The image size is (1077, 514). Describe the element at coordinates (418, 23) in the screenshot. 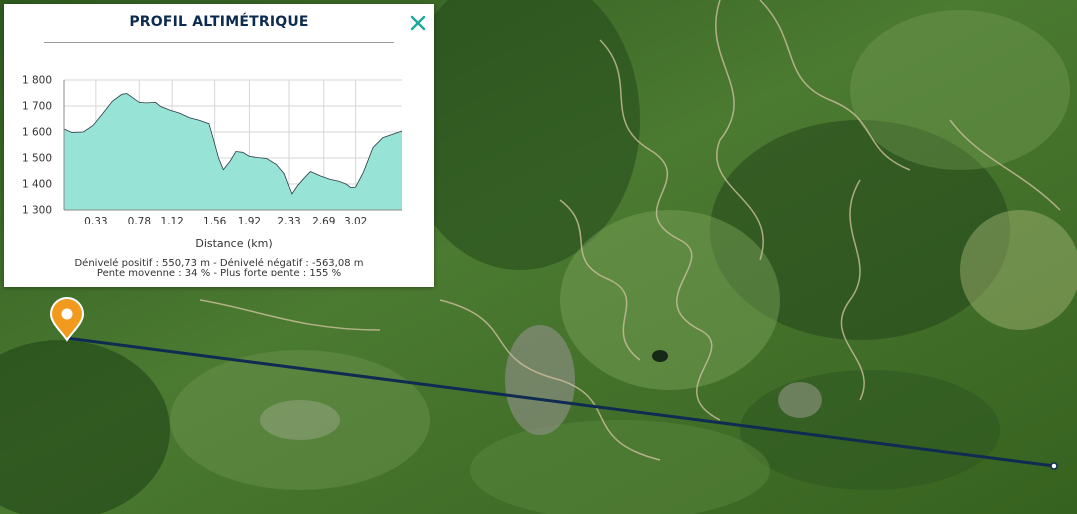

I see `close-icon` at that location.